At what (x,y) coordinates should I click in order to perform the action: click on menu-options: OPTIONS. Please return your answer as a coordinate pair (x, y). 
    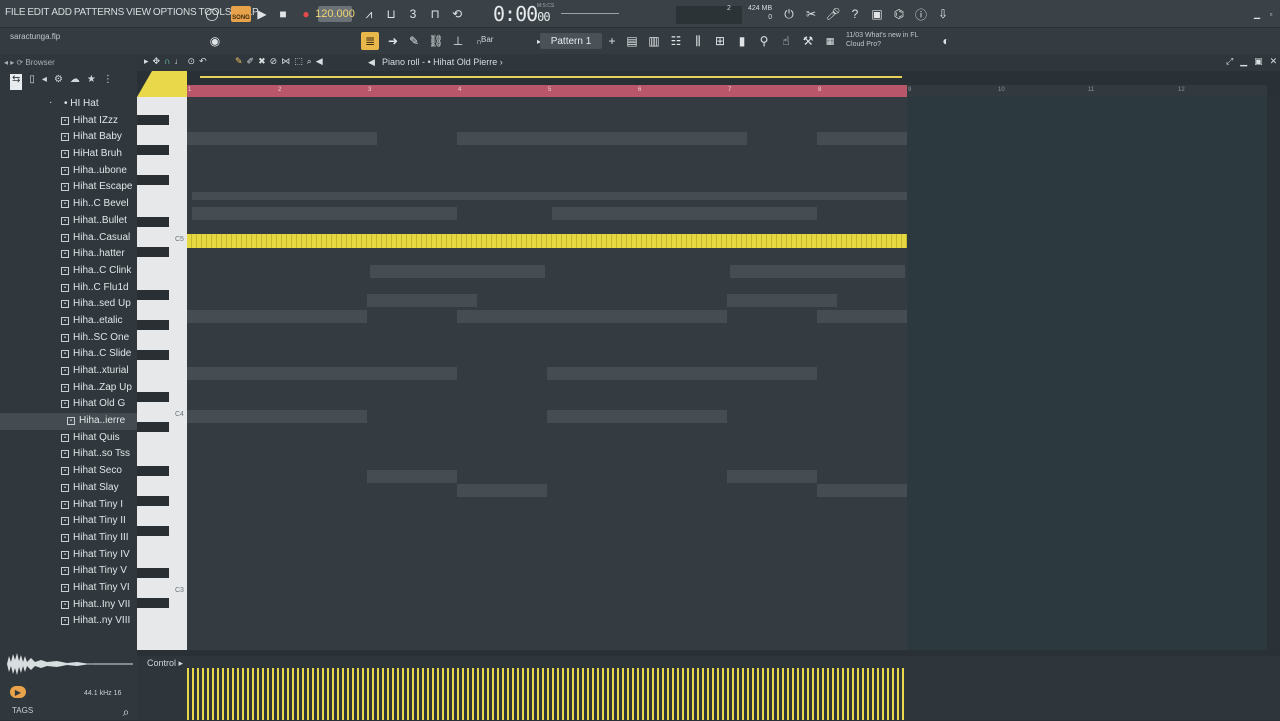
    Looking at the image, I should click on (175, 12).